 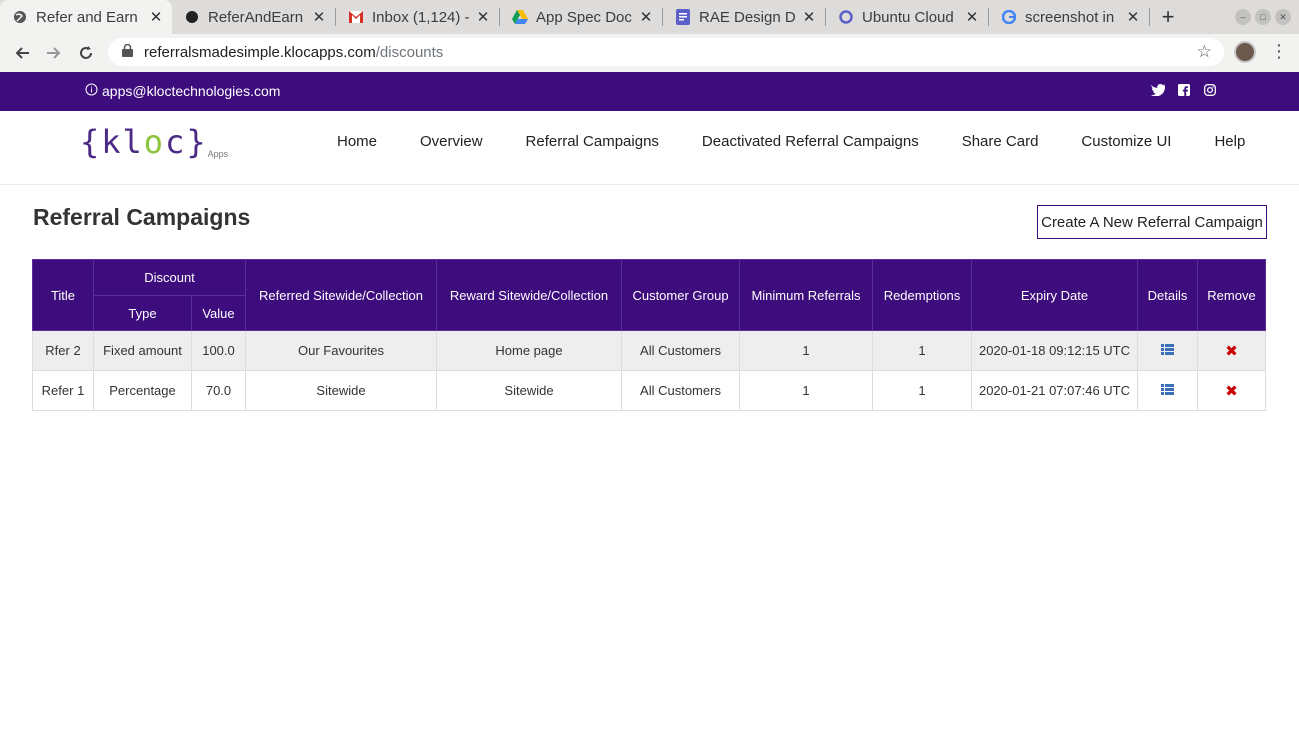 I want to click on tab-title: Ubuntu Cloud, so click(x=908, y=17).